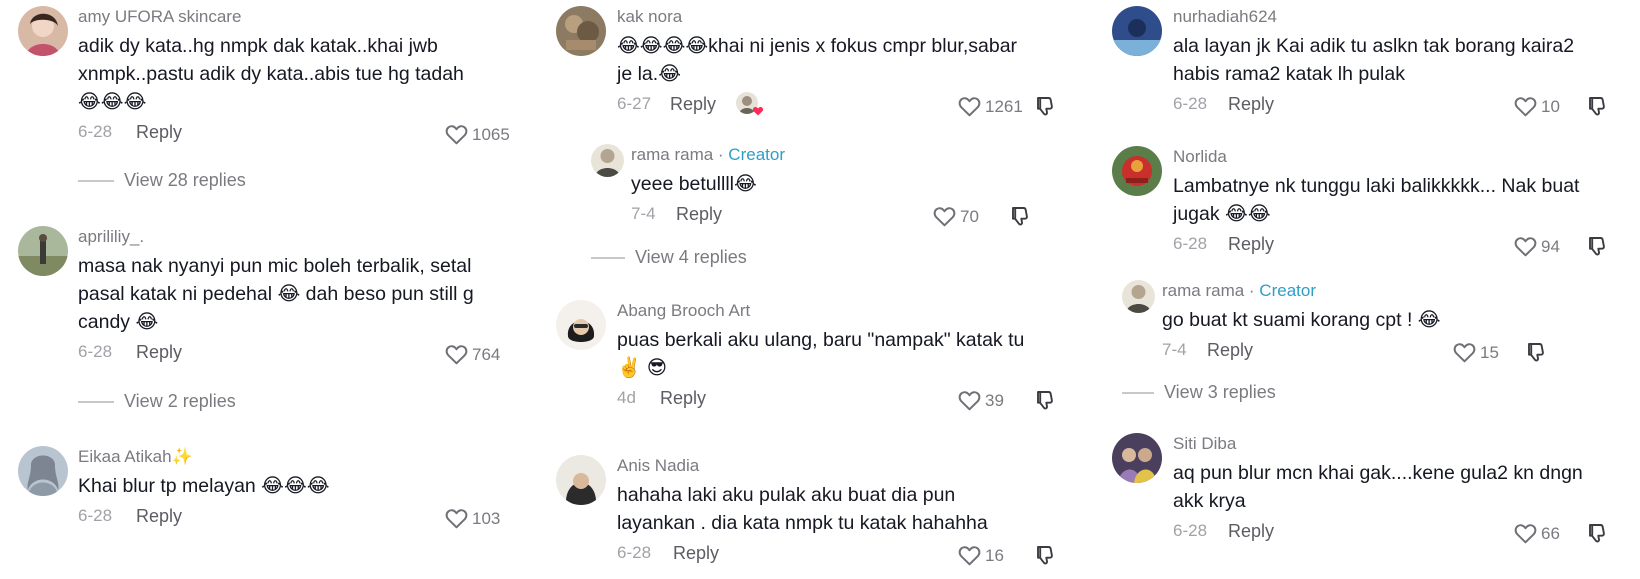  I want to click on username: Siti Diba, so click(1378, 444).